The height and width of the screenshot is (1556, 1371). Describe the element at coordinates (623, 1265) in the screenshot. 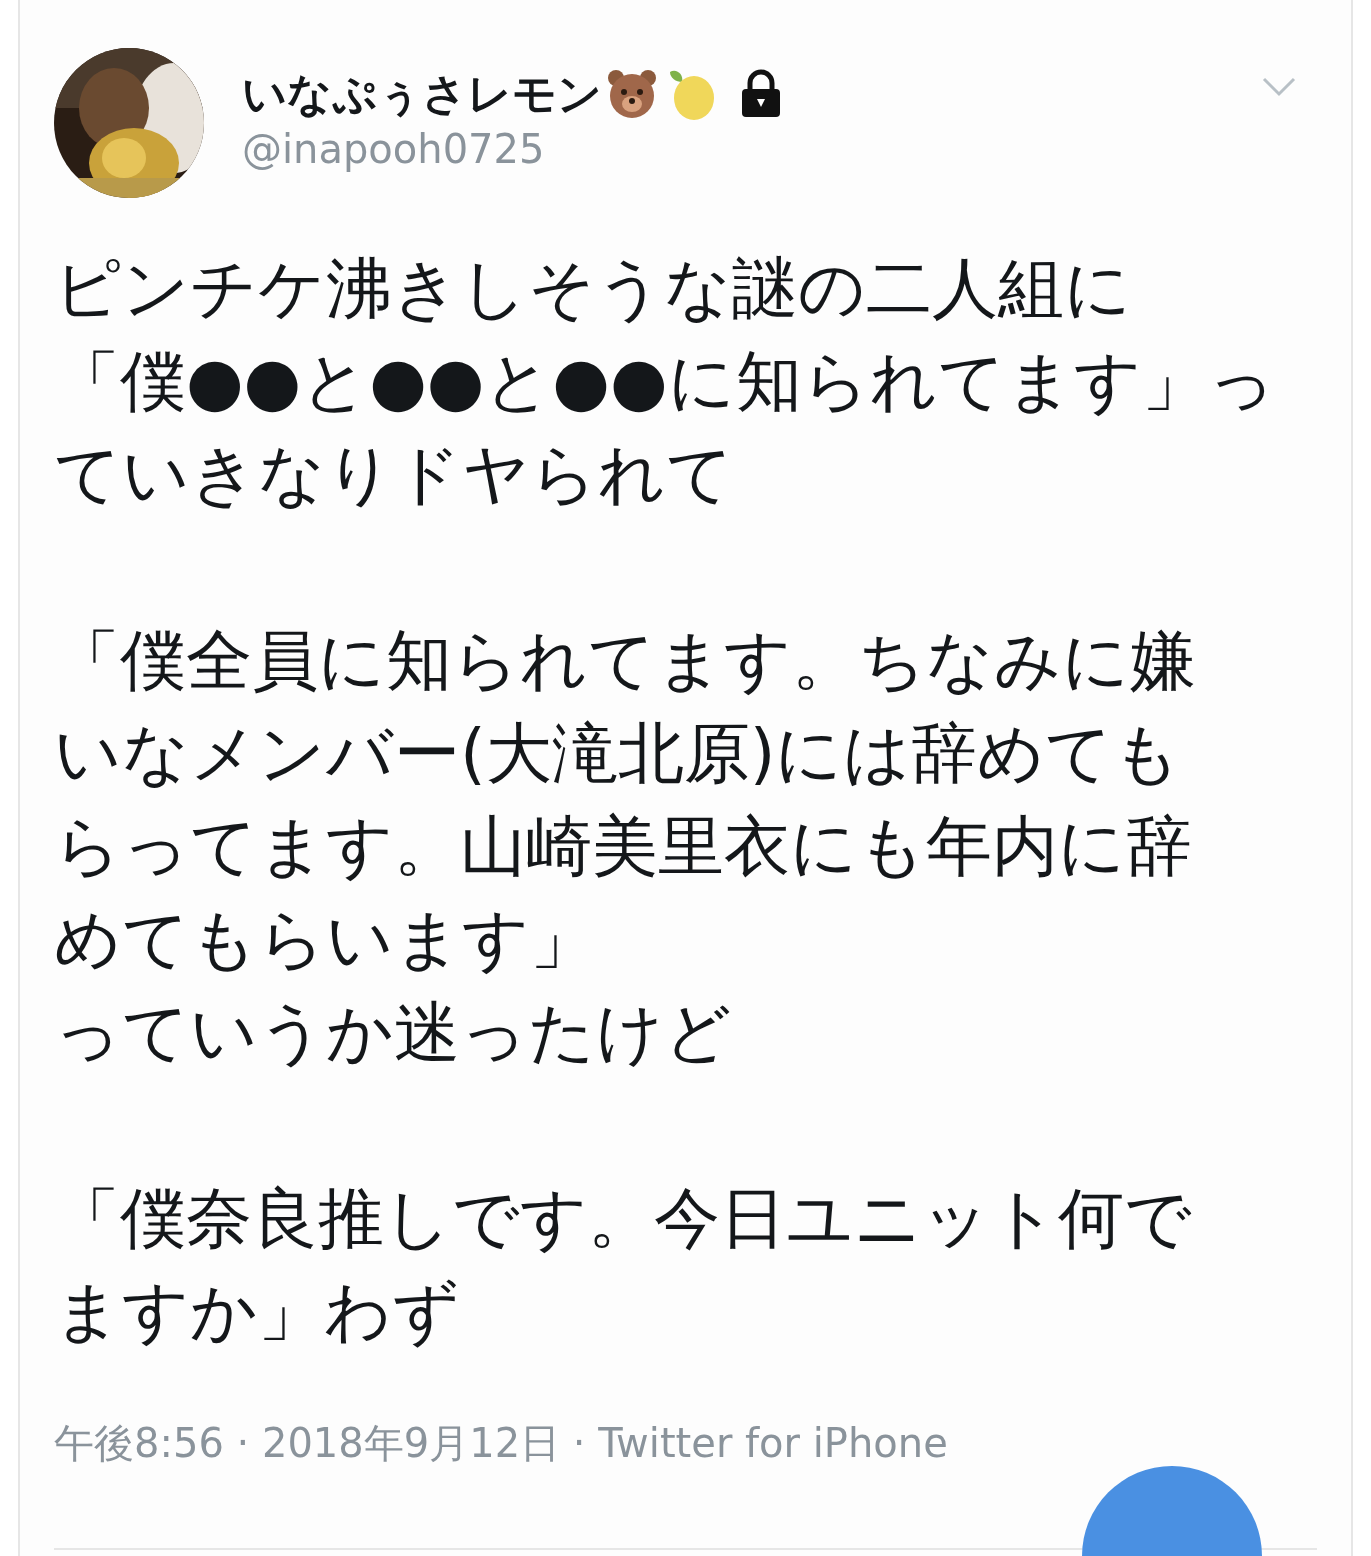

I see `tweet-paragraph: 「僕奈良推しです。今日ユニット何で ますか」わず` at that location.